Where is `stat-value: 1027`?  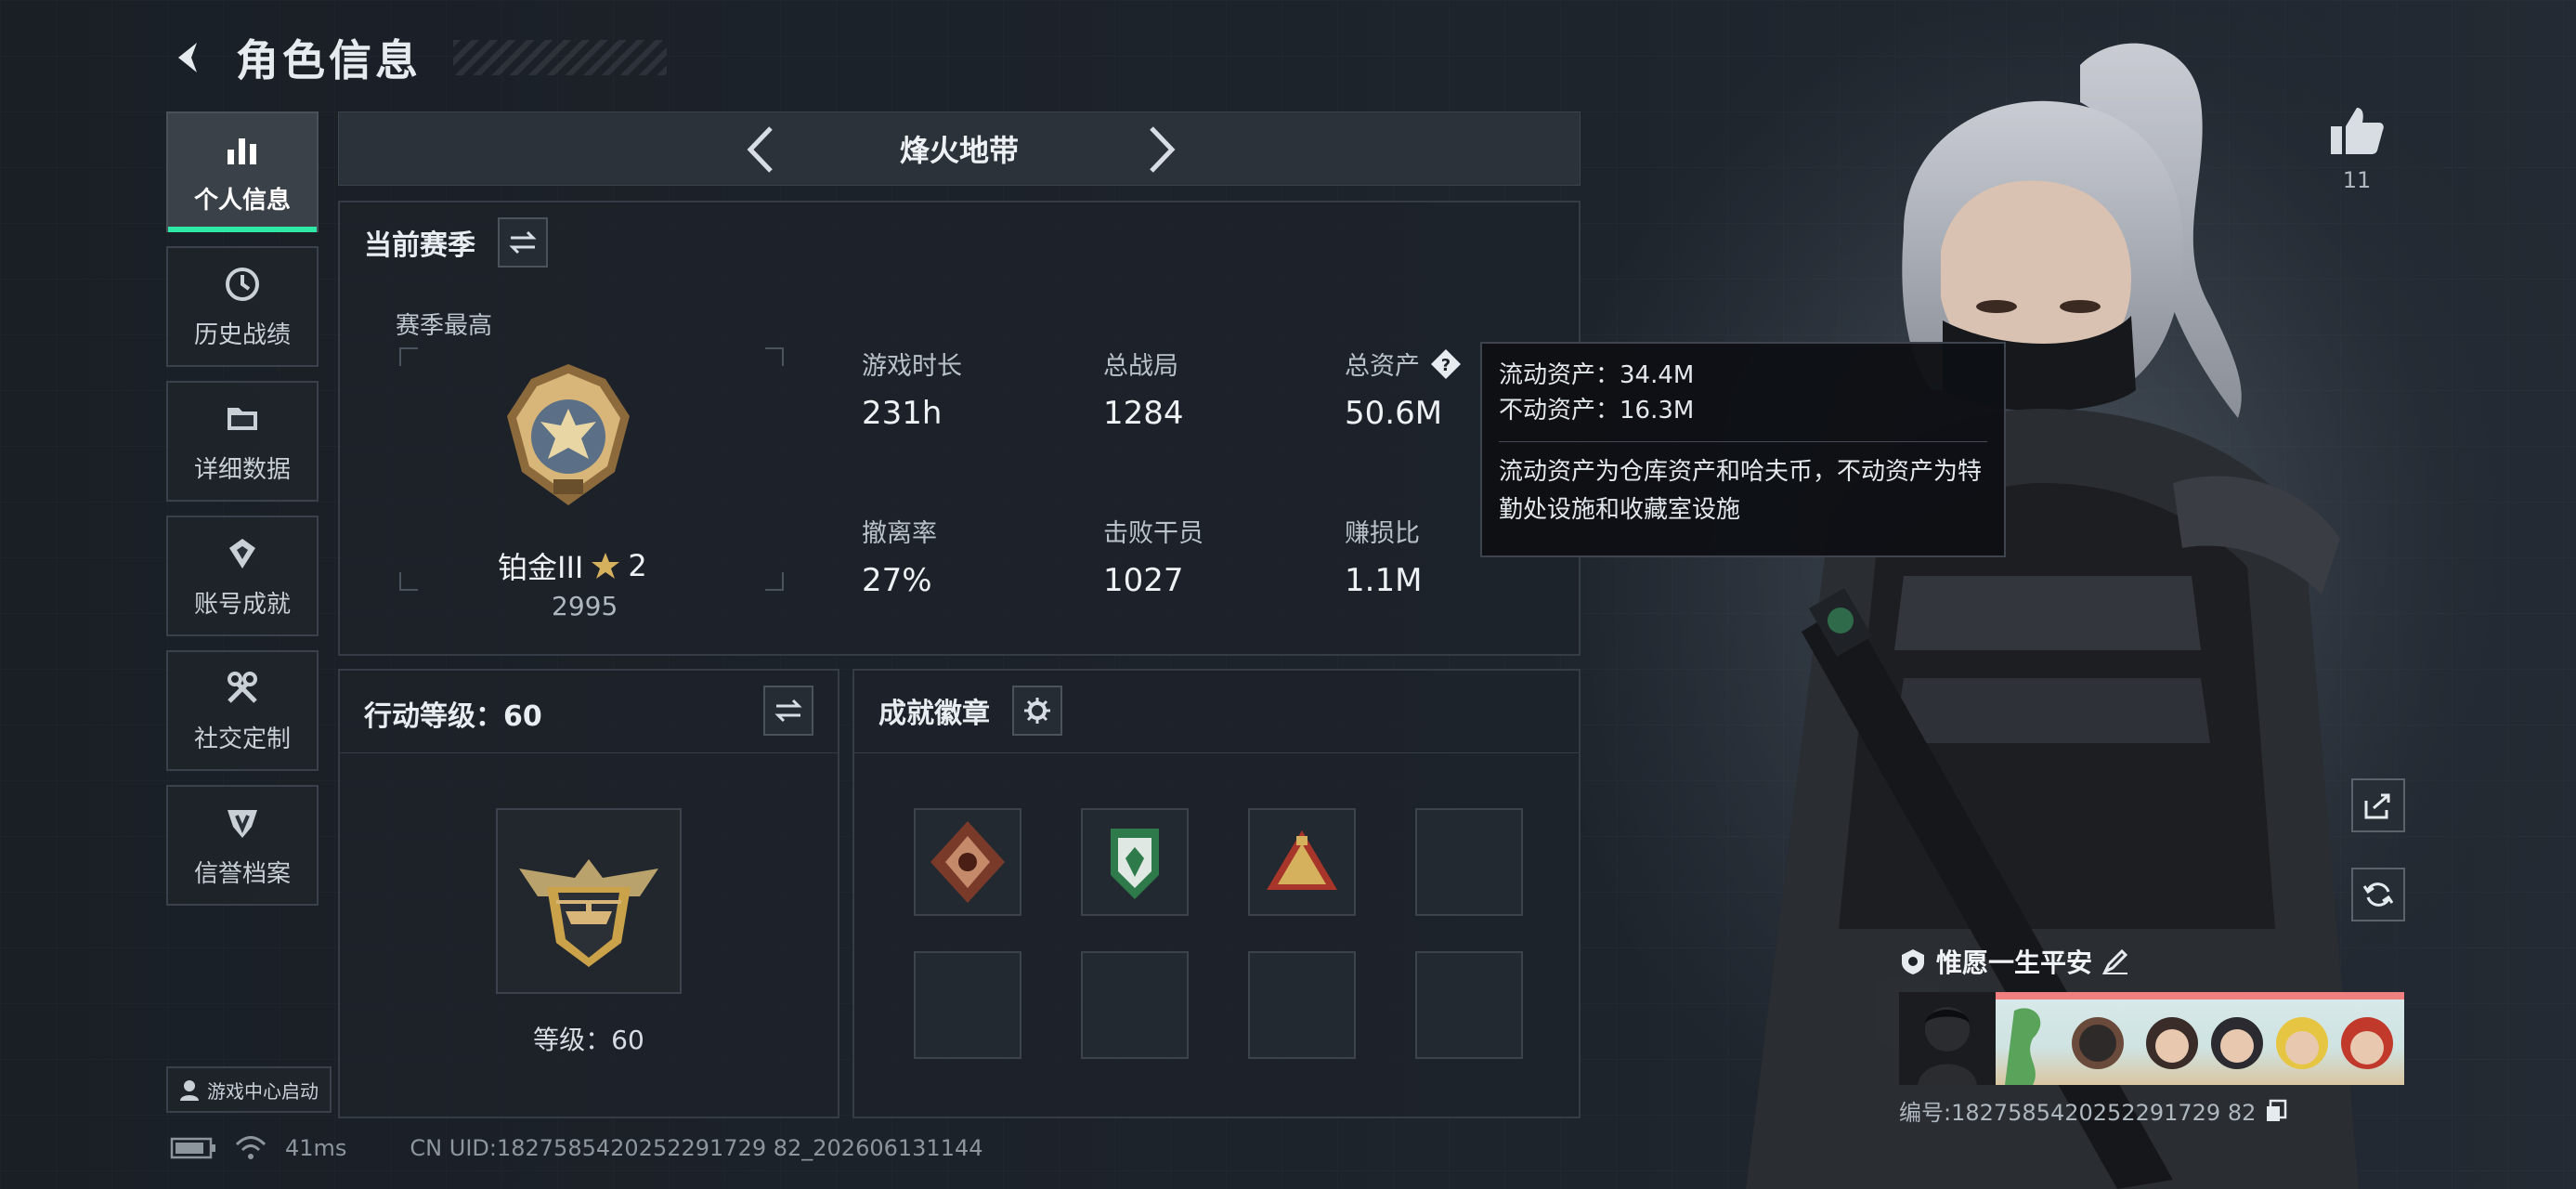
stat-value: 1027 is located at coordinates (1143, 581).